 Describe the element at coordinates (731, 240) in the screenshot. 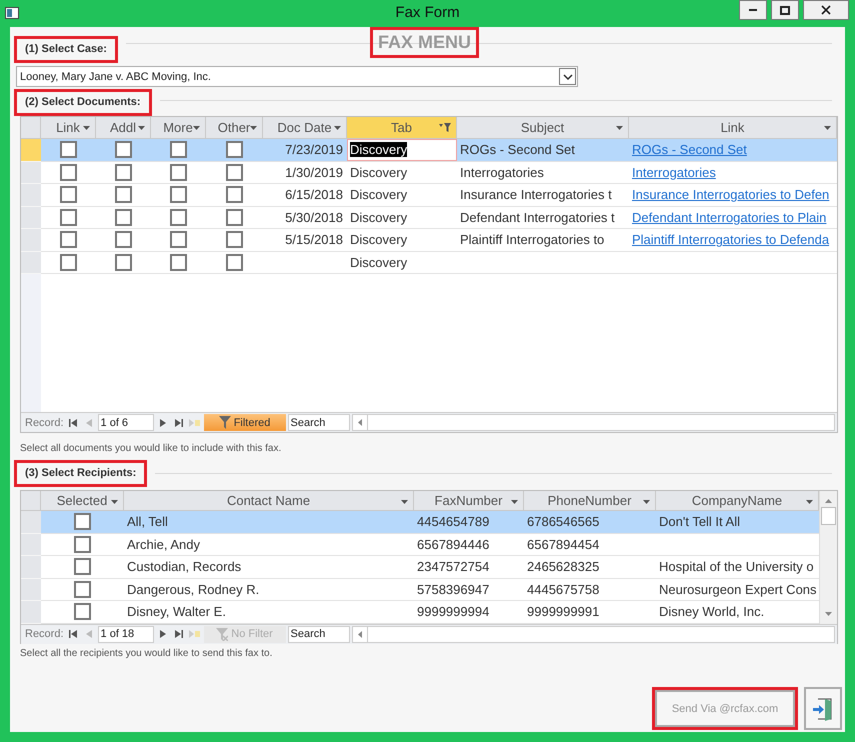

I see `document-link: Plaintiff Interrogatories to Defenda` at that location.